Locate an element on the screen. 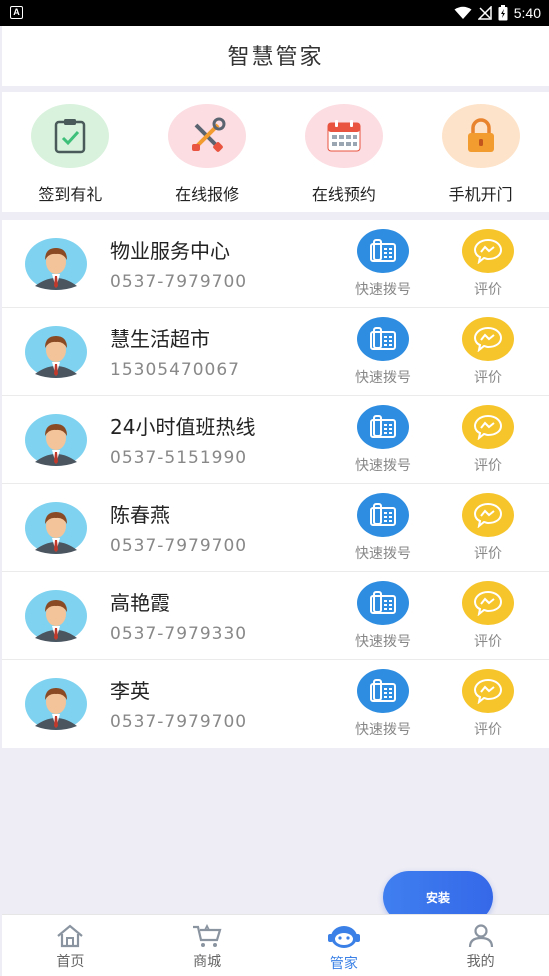  bottom-tab-bar: 首页 商城 管家 我的 is located at coordinates (275, 945).